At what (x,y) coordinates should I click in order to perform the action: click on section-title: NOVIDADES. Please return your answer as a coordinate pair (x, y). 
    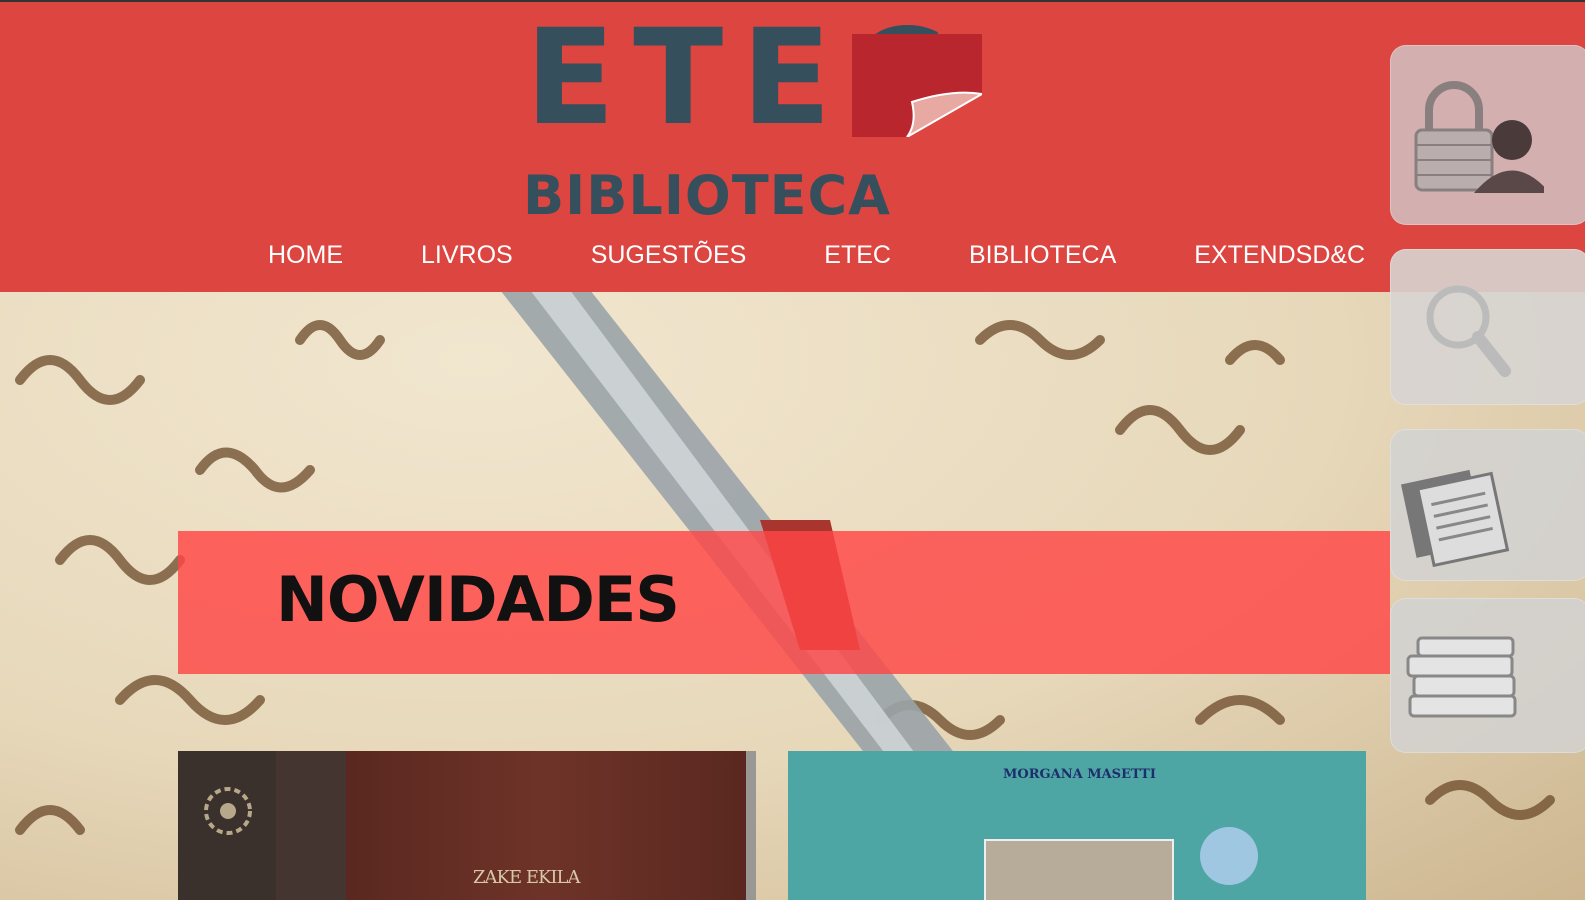
    Looking at the image, I should click on (478, 599).